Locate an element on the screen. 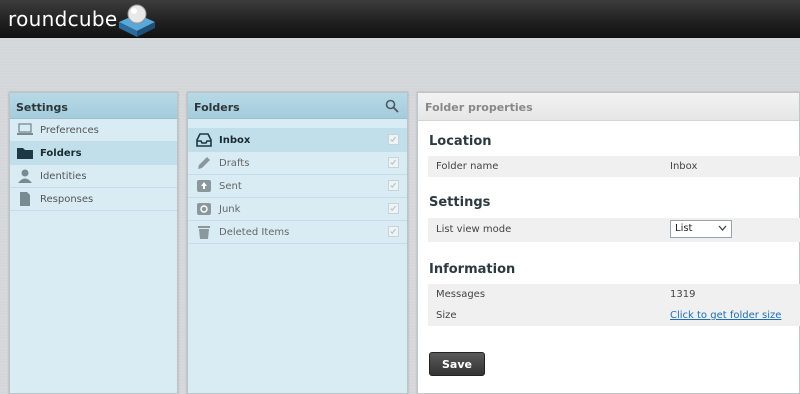 The image size is (800, 394). save-button: Save is located at coordinates (457, 364).